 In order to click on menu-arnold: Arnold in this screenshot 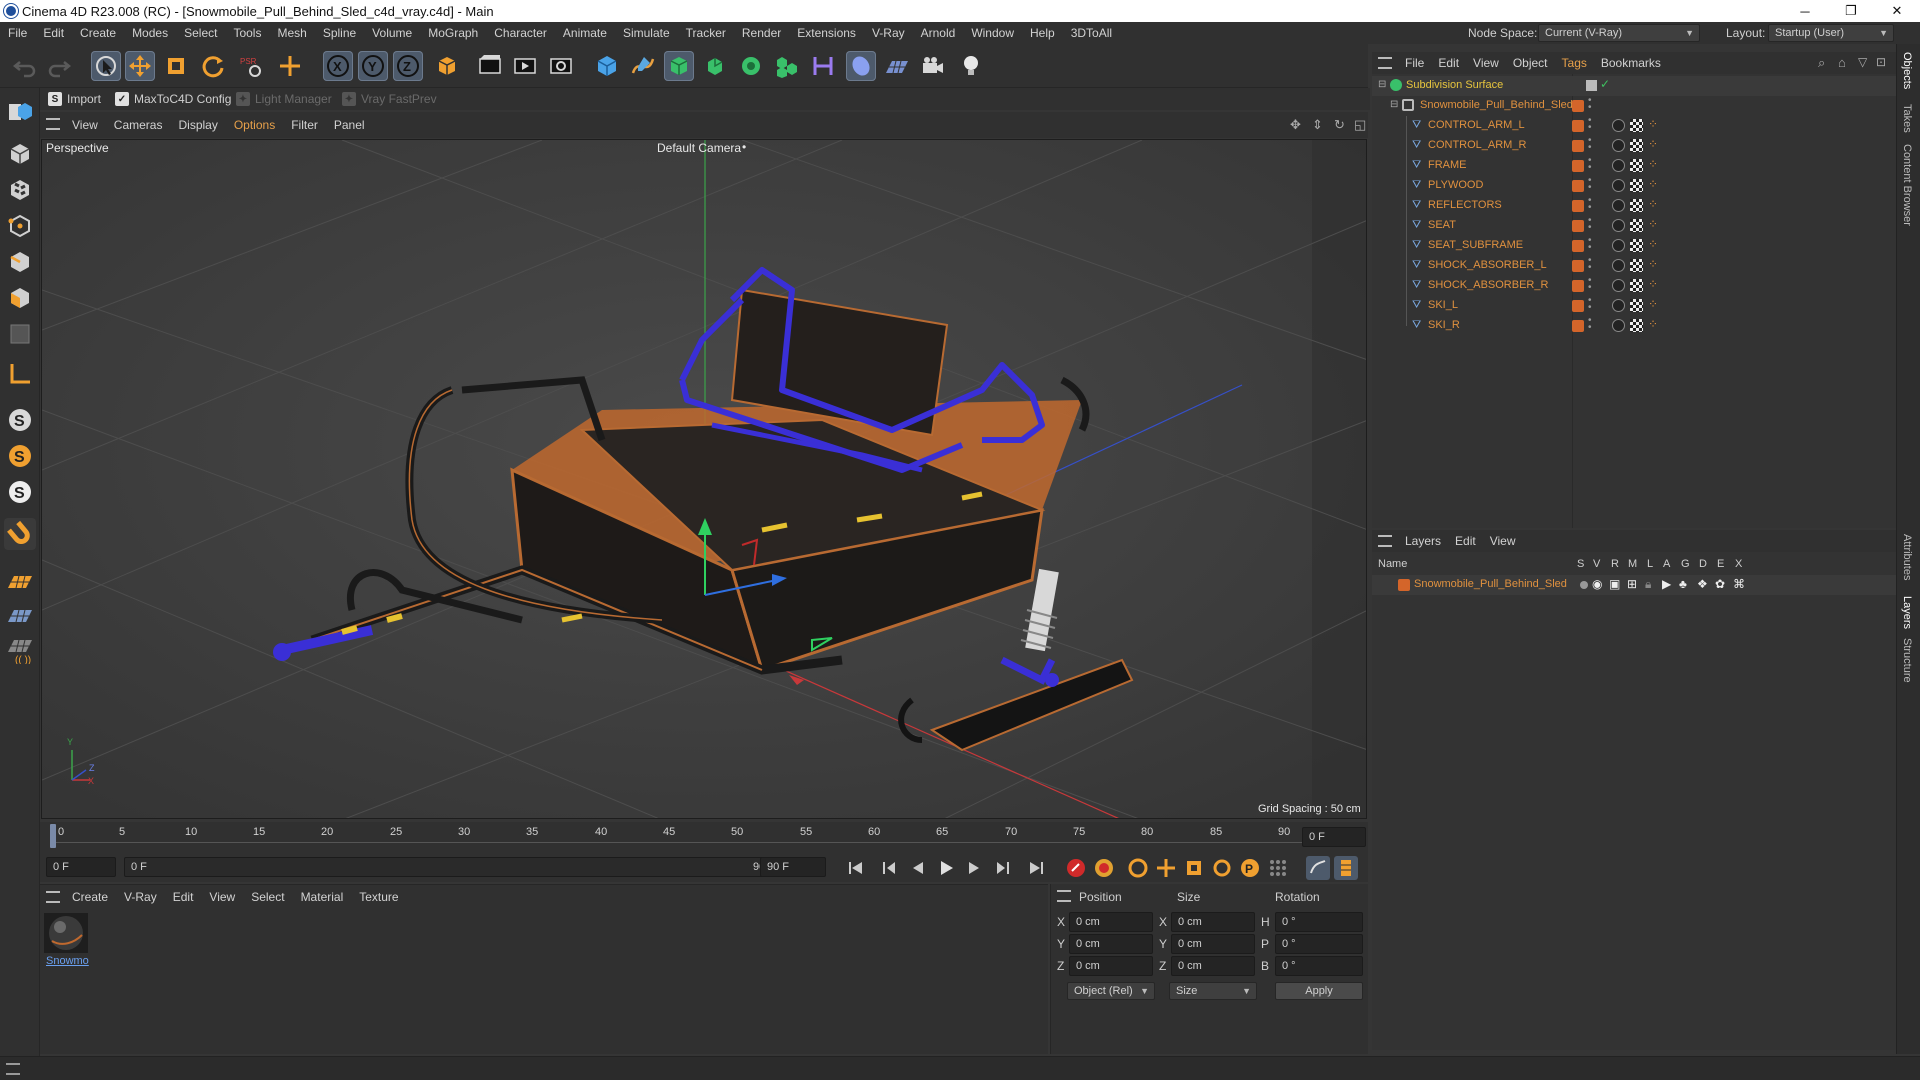, I will do `click(938, 33)`.